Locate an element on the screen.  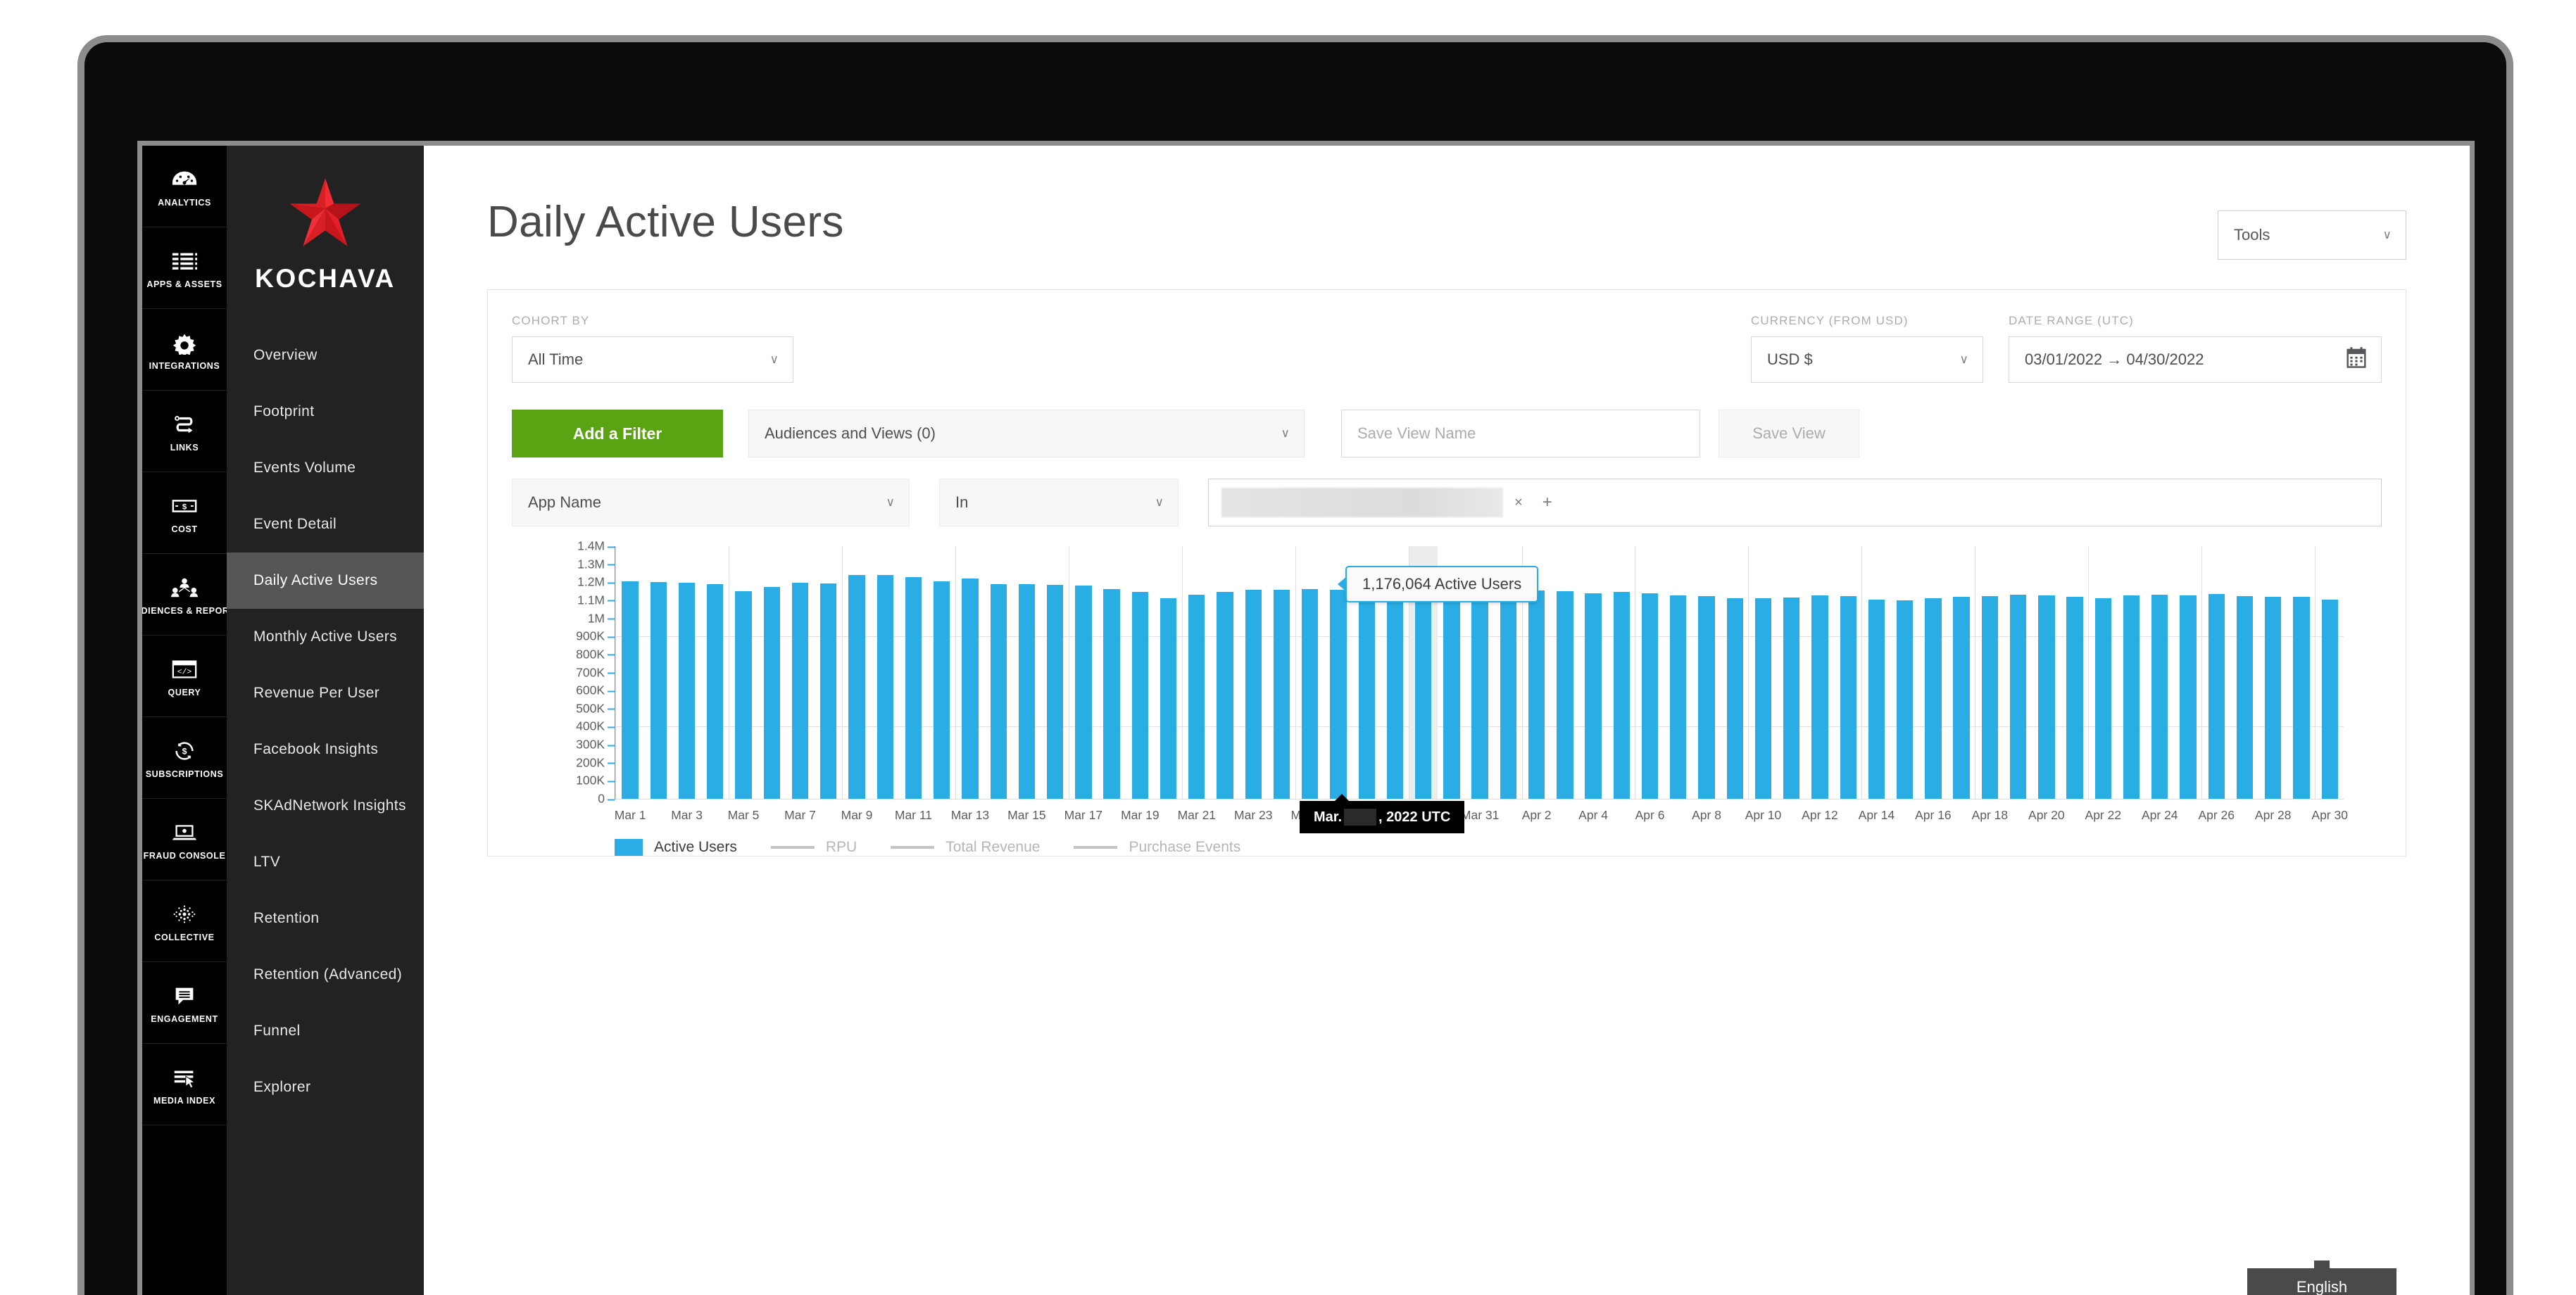
filter-field-select: App Name ∨ is located at coordinates (711, 502).